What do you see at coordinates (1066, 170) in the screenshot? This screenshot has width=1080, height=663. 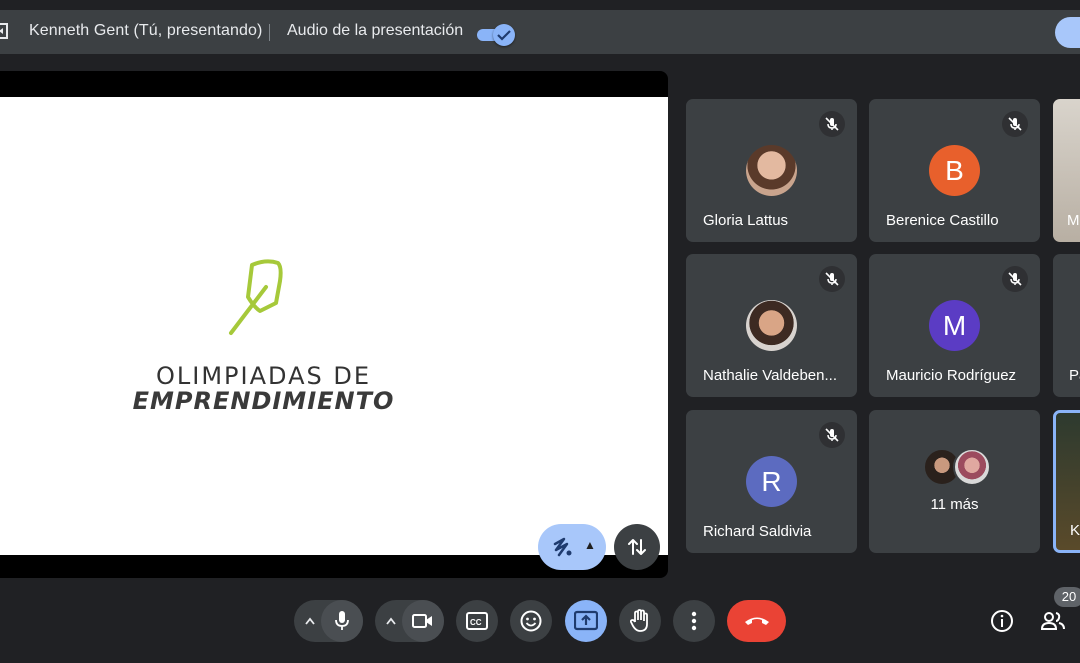 I see `participant-tile-partial: M` at bounding box center [1066, 170].